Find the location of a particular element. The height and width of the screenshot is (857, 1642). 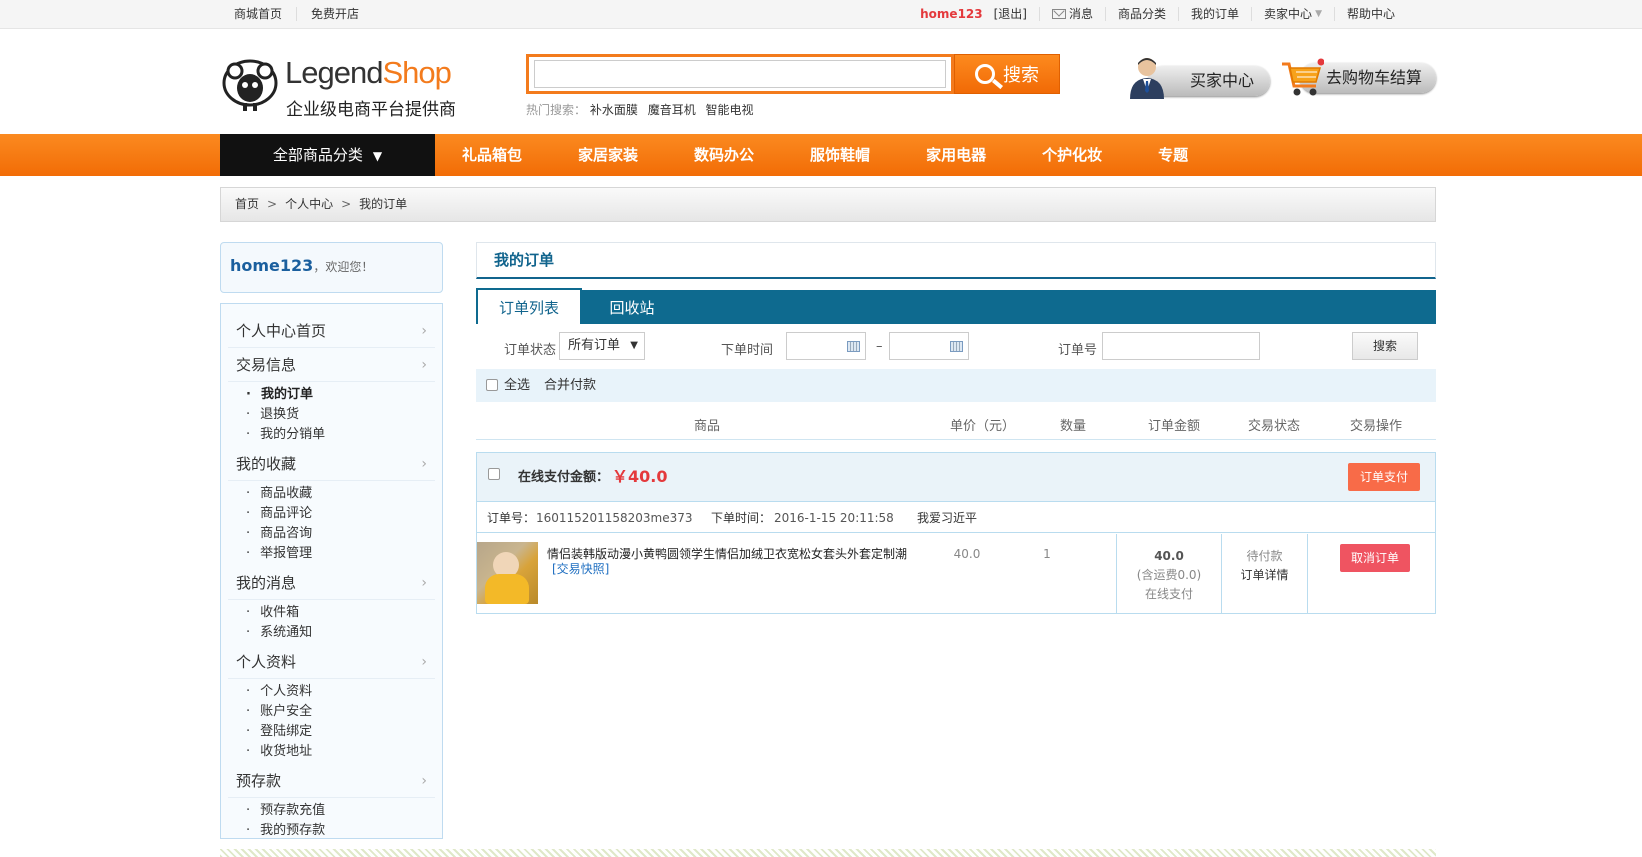

sidebar-group-trade: 交易信息 › is located at coordinates (331, 365).